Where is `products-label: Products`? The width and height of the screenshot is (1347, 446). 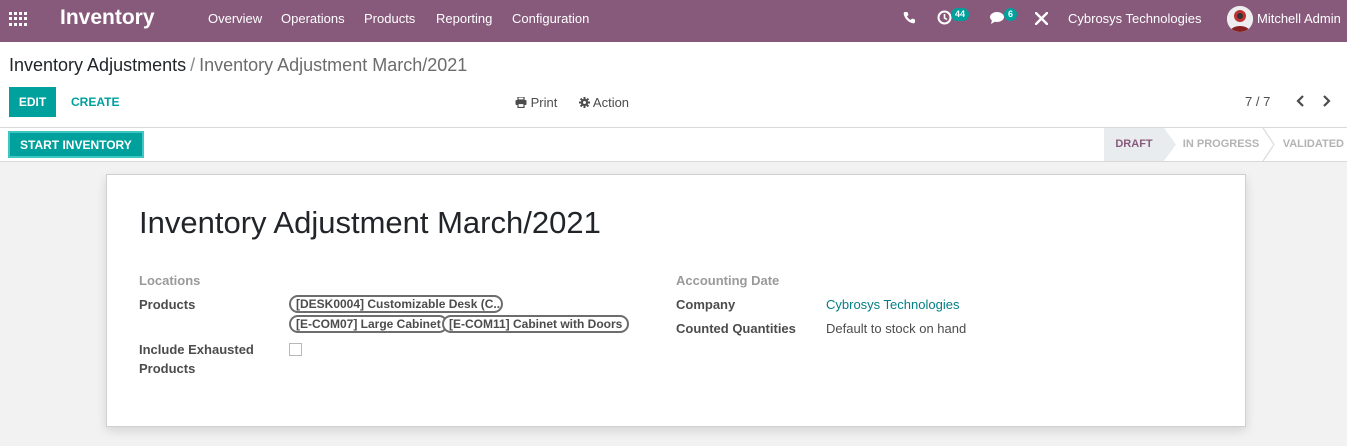 products-label: Products is located at coordinates (167, 304).